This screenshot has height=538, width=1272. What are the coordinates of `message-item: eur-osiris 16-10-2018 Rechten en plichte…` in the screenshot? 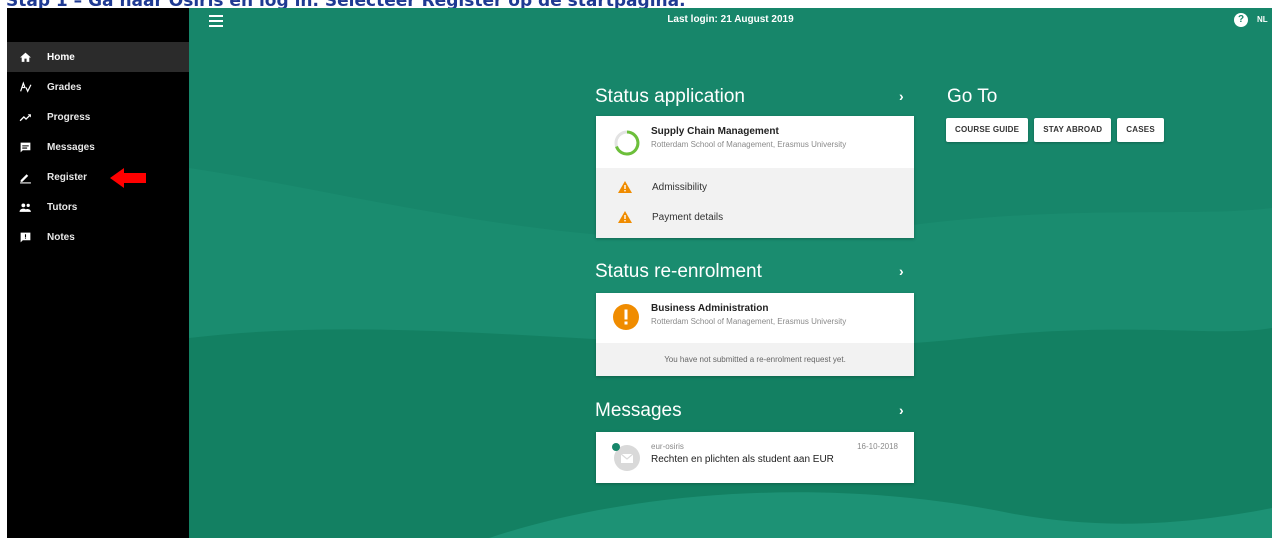 It's located at (755, 457).